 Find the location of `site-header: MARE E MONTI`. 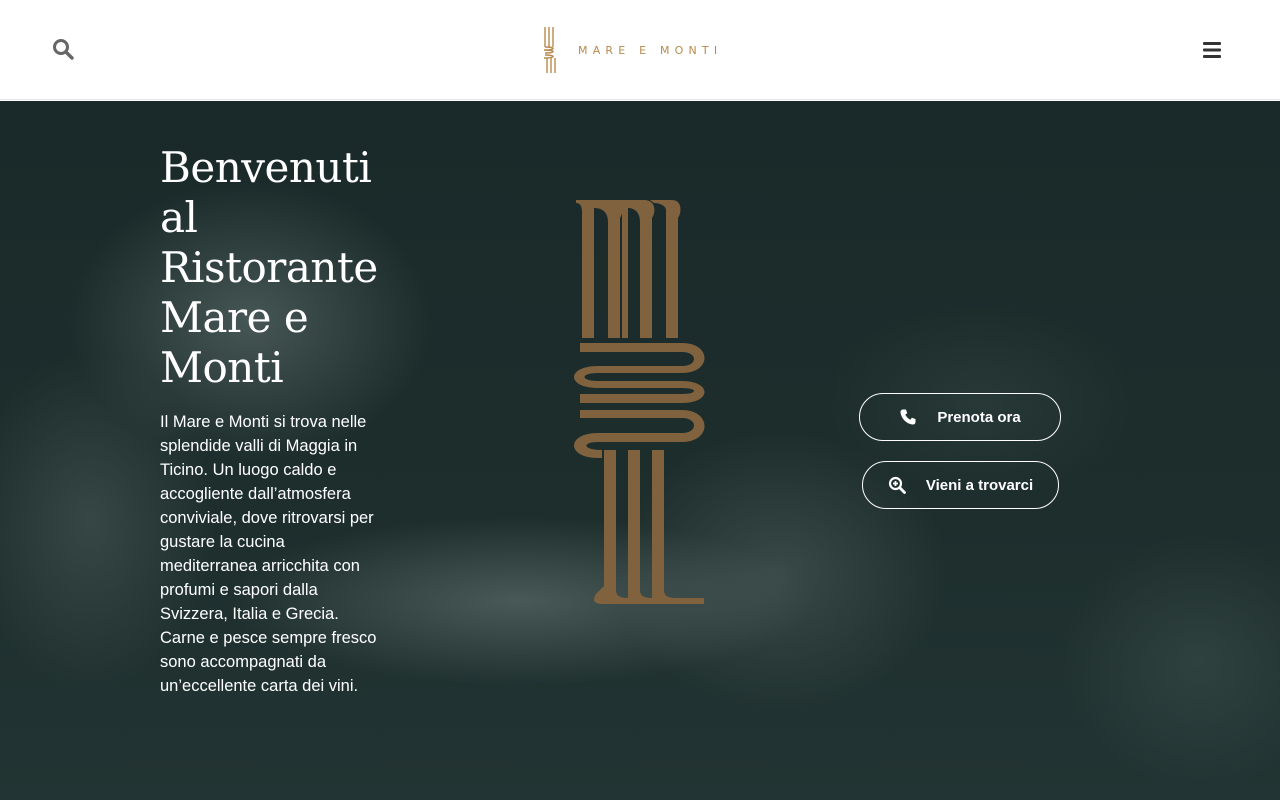

site-header: MARE E MONTI is located at coordinates (640, 50).